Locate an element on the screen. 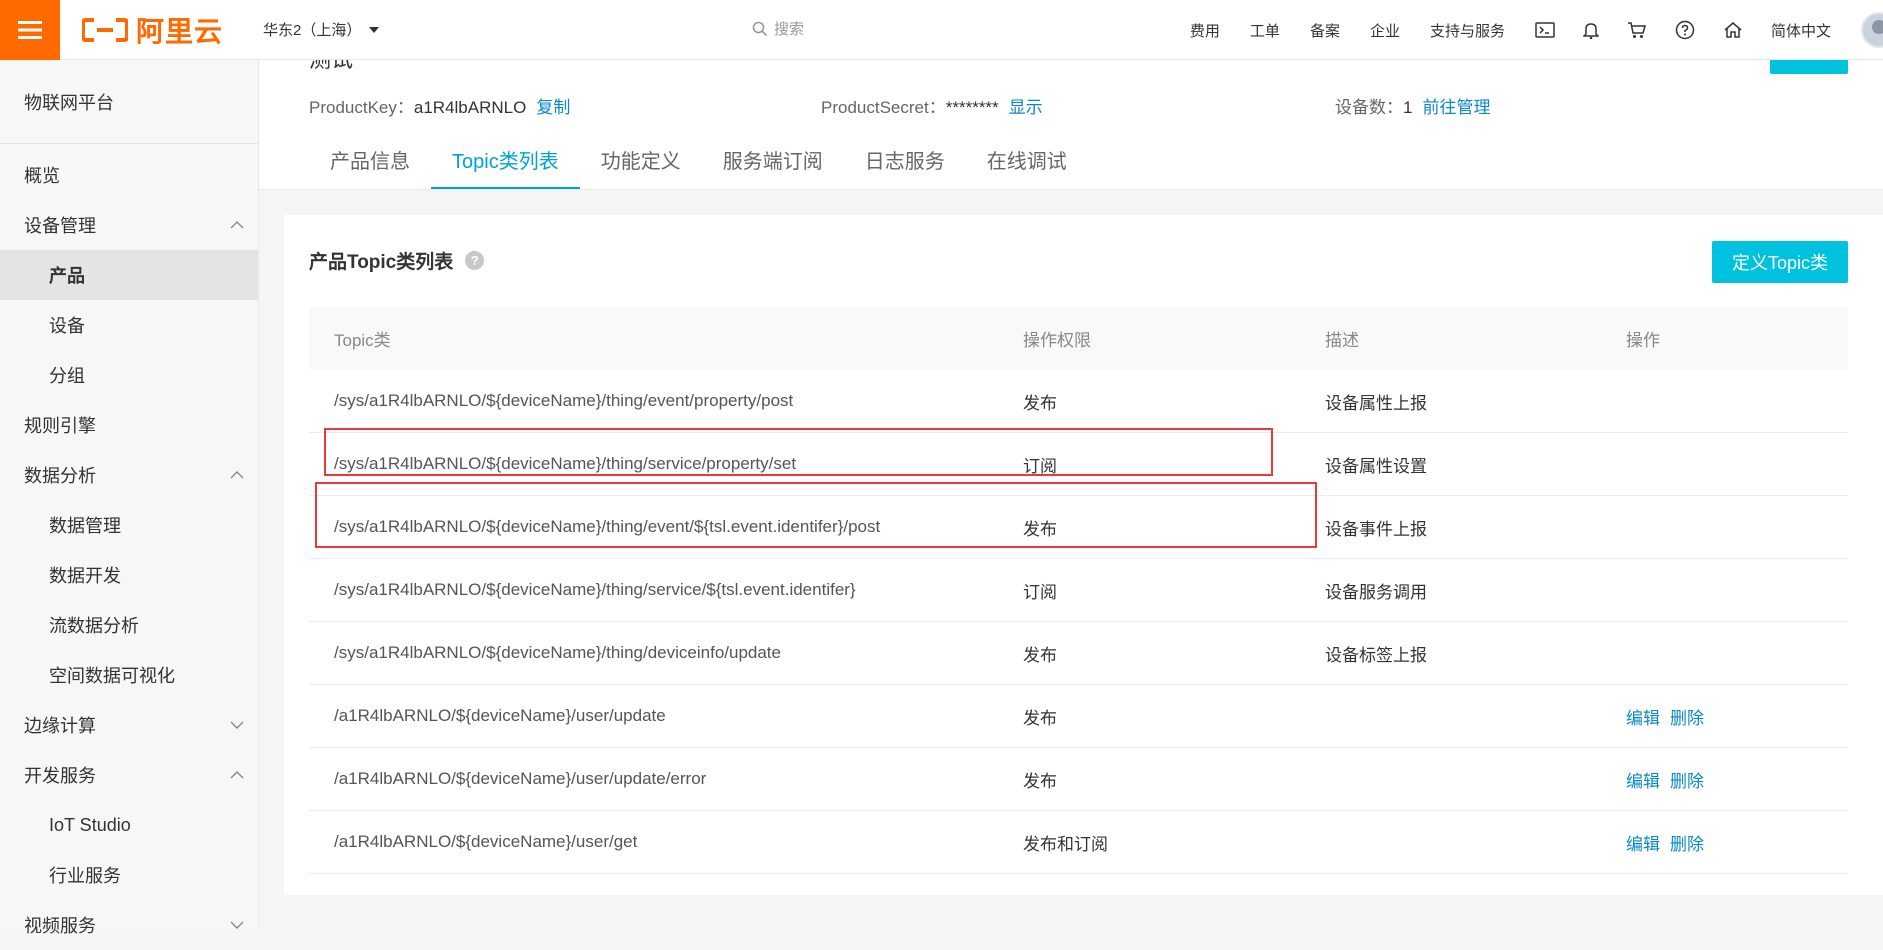  sidebar-item-label: 设备 is located at coordinates (67, 326).